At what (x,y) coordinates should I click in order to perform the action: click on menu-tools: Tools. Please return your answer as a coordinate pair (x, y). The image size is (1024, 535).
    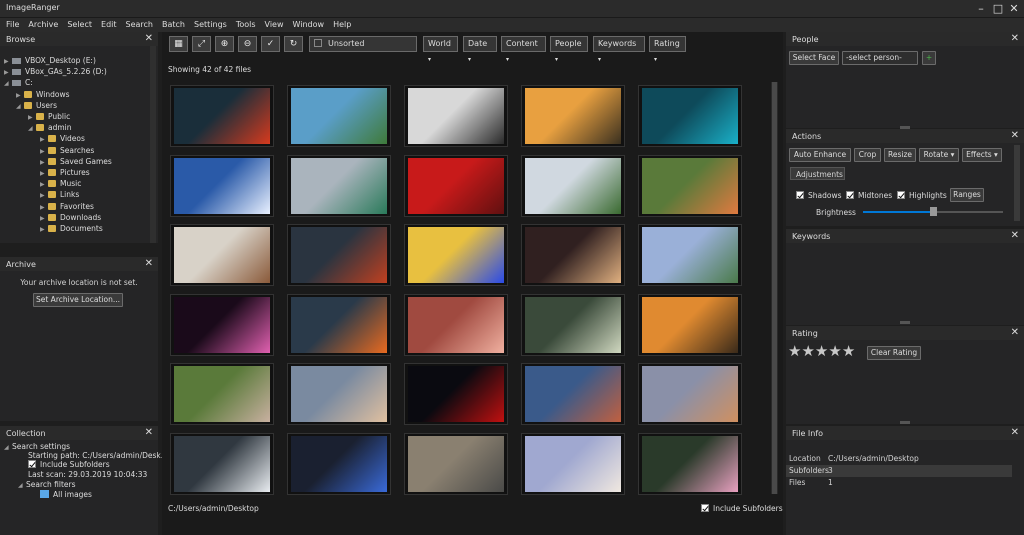
    Looking at the image, I should click on (244, 23).